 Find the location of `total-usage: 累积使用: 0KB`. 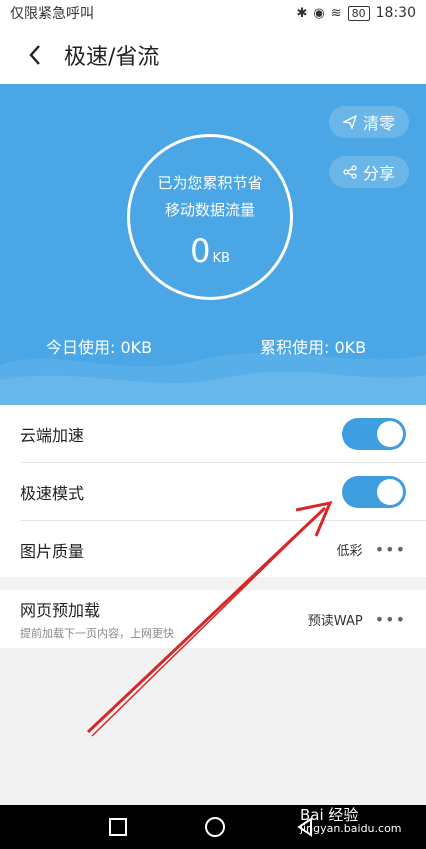

total-usage: 累积使用: 0KB is located at coordinates (313, 347).